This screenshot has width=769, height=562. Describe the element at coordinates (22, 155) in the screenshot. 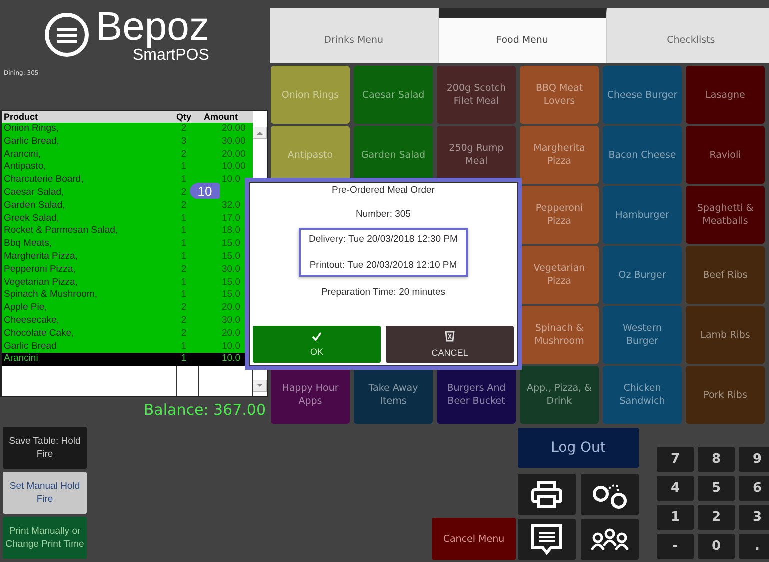

I see `product-cell-text: Arancini,` at that location.